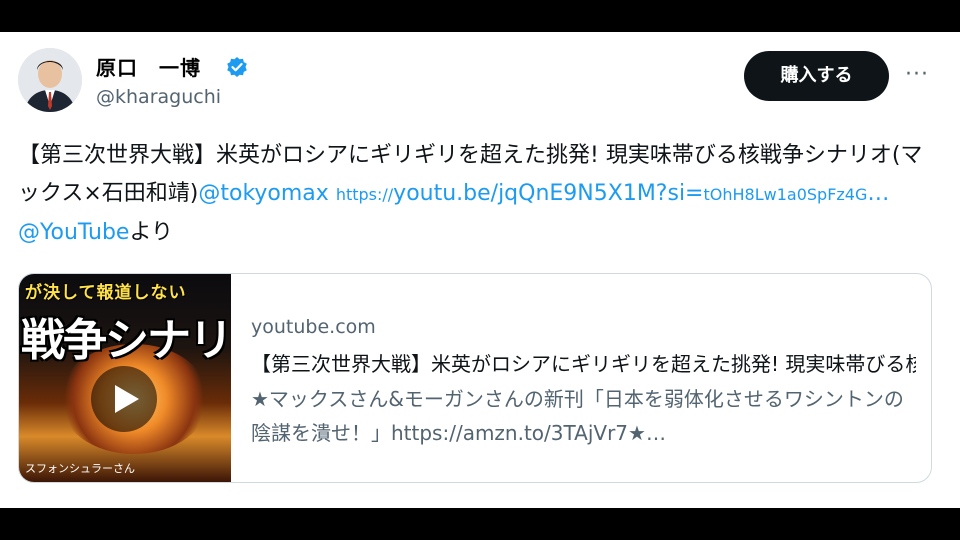 This screenshot has height=540, width=960. Describe the element at coordinates (364, 194) in the screenshot. I see `url-prefix: https://` at that location.